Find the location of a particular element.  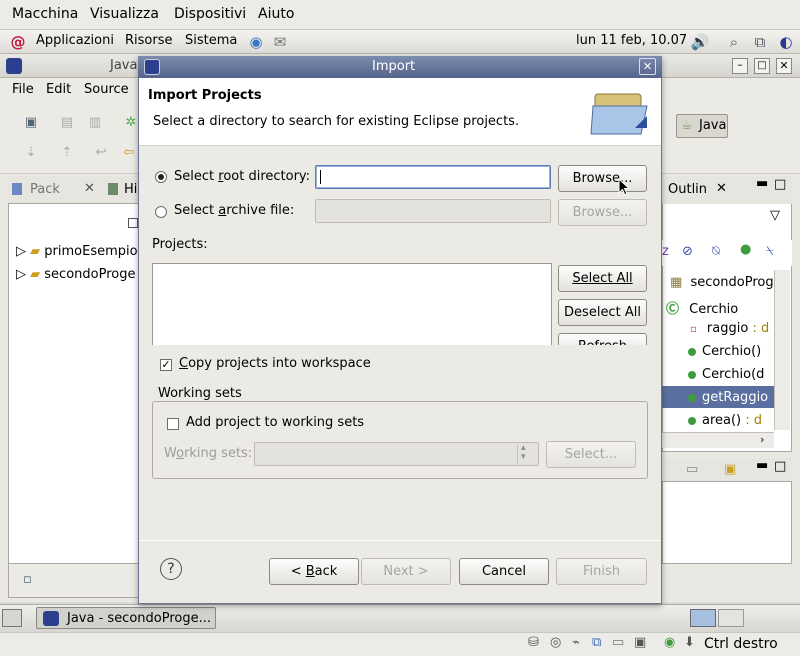

deselect-all-button: Deselect All is located at coordinates (602, 312).